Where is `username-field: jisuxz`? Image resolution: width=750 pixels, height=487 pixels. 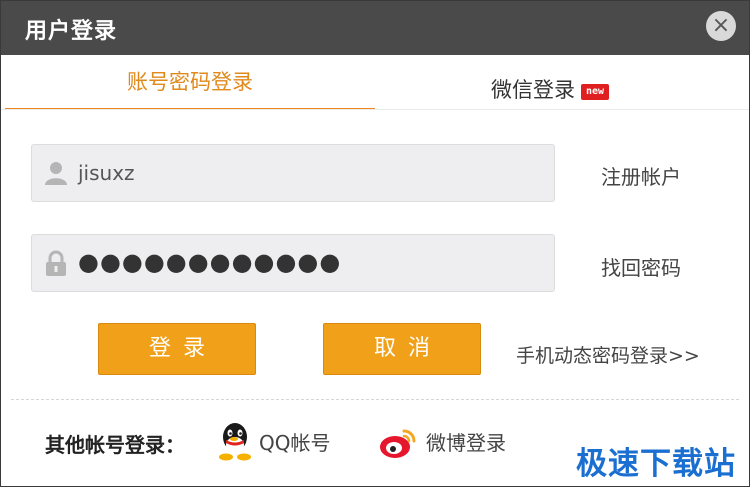
username-field: jisuxz is located at coordinates (293, 173).